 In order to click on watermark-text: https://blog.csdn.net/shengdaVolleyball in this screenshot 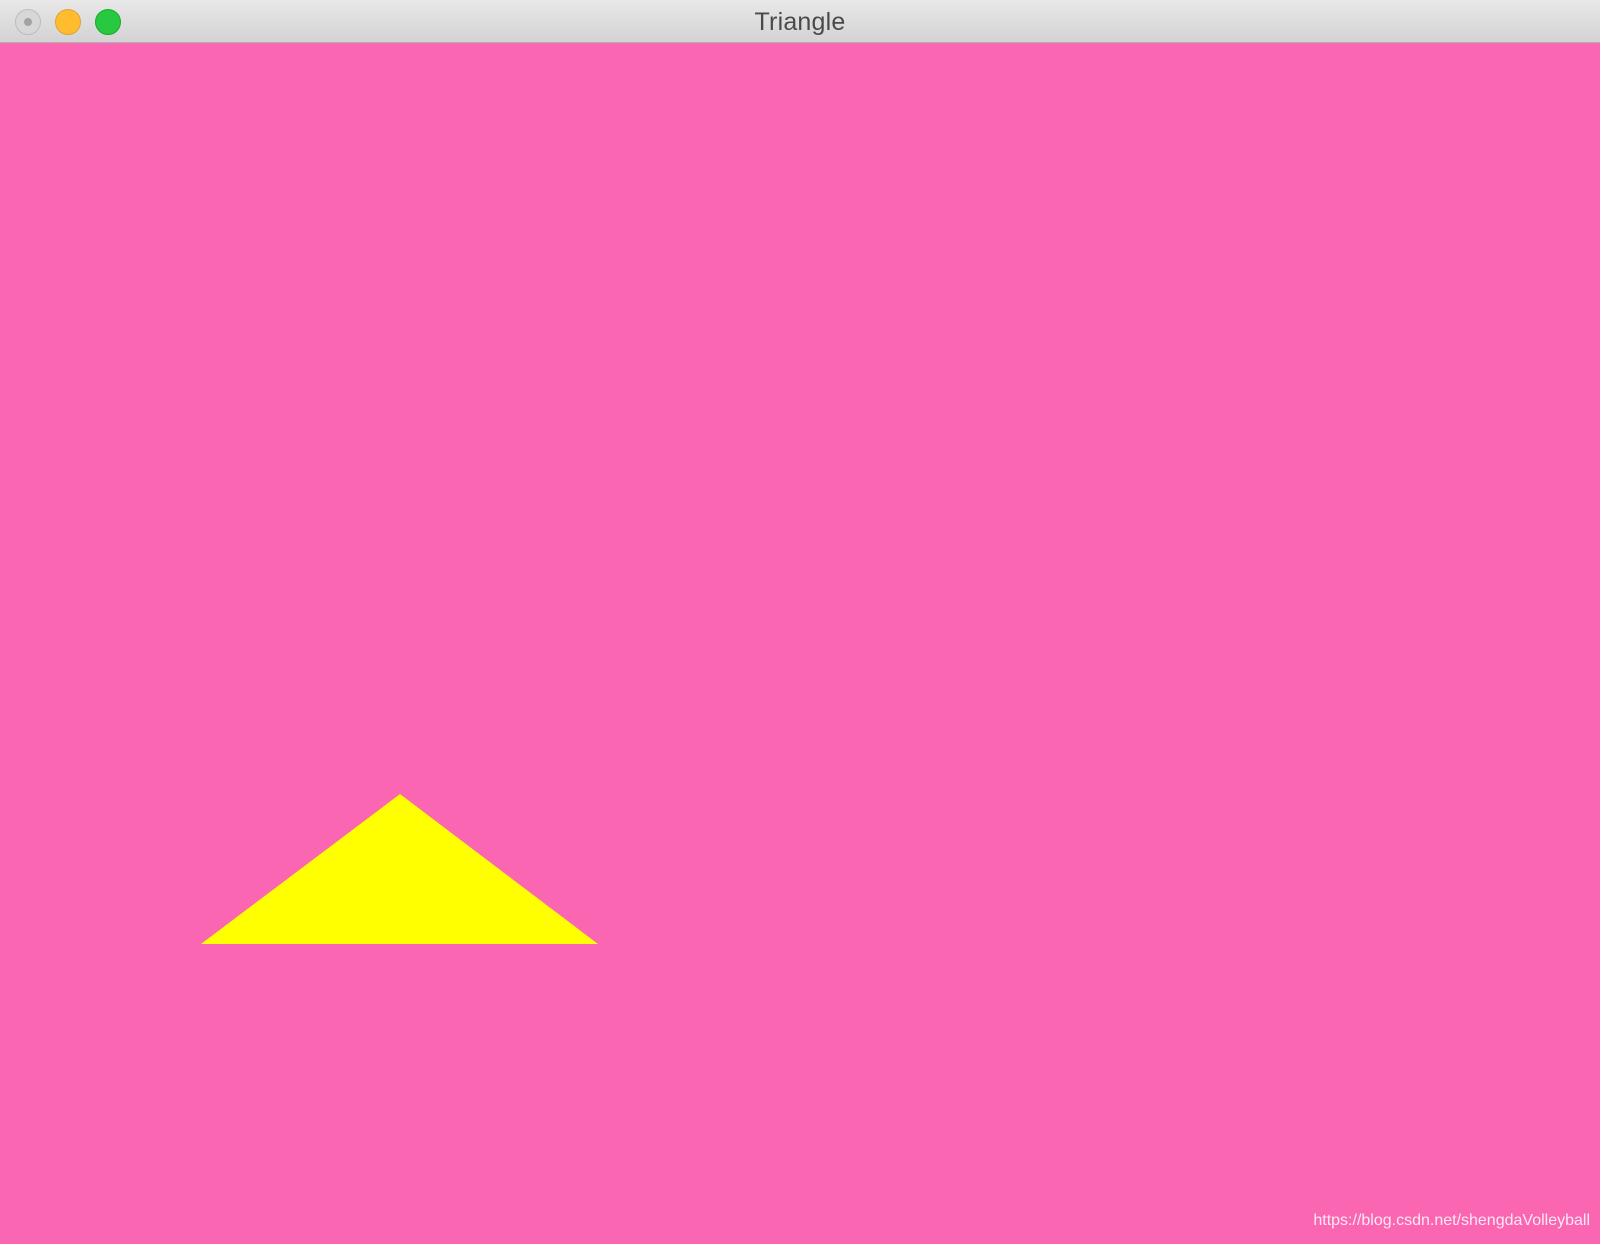, I will do `click(1451, 1220)`.